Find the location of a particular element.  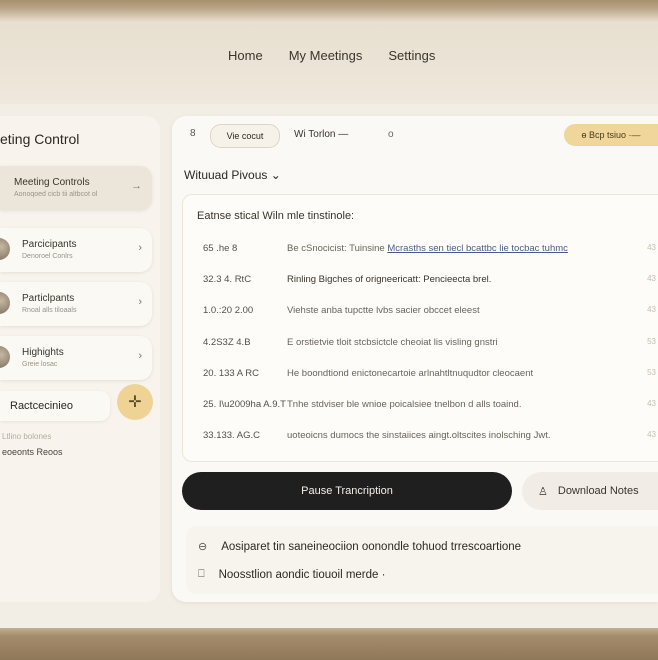

sidebar-item-sublabel: Greie losac is located at coordinates (40, 364).